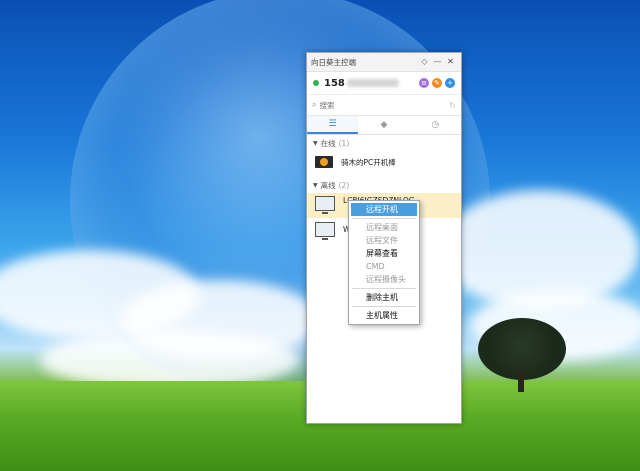  Describe the element at coordinates (384, 143) in the screenshot. I see `group-online: ▼ 在线 (1)` at that location.